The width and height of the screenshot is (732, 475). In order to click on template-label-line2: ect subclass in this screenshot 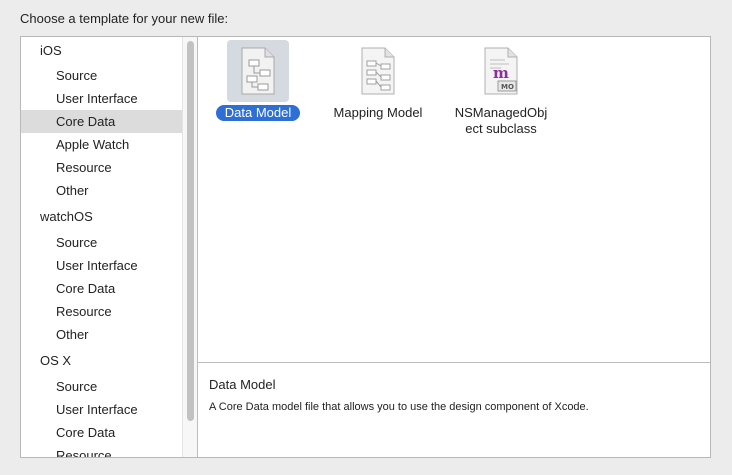, I will do `click(501, 128)`.